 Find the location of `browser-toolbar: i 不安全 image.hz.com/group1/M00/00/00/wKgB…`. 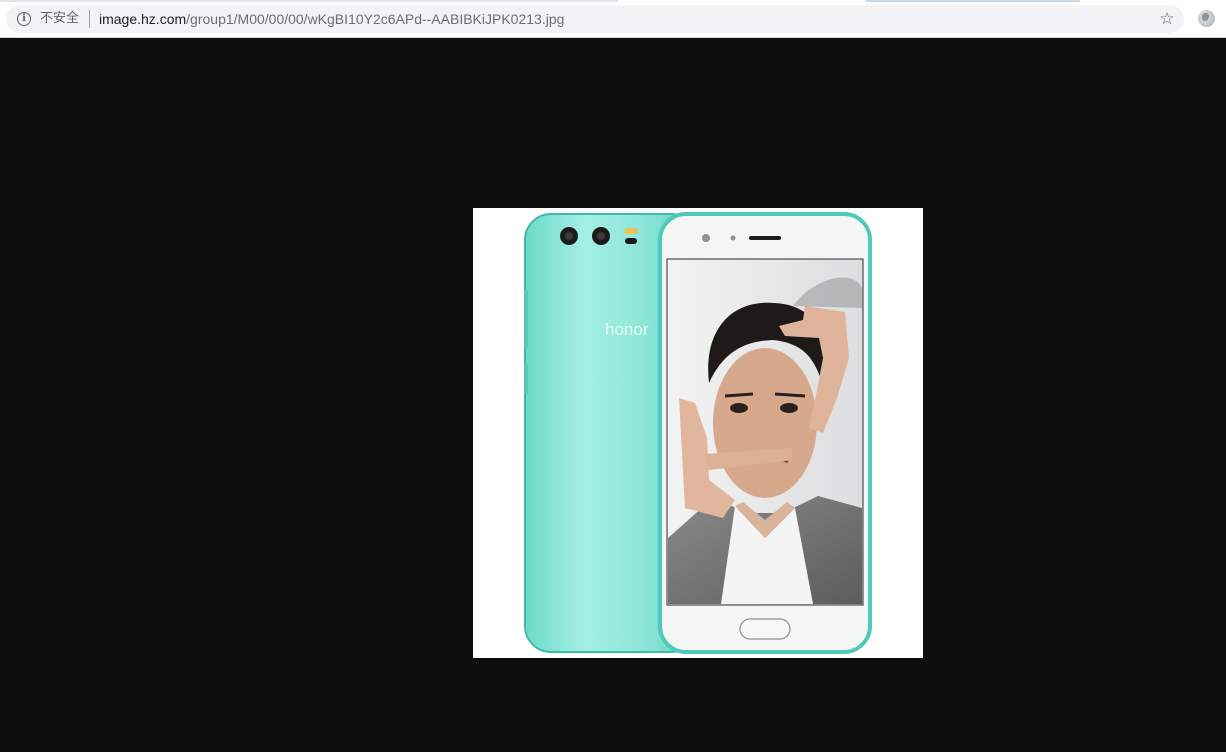

browser-toolbar: i 不安全 image.hz.com/group1/M00/00/00/wKgB… is located at coordinates (613, 19).